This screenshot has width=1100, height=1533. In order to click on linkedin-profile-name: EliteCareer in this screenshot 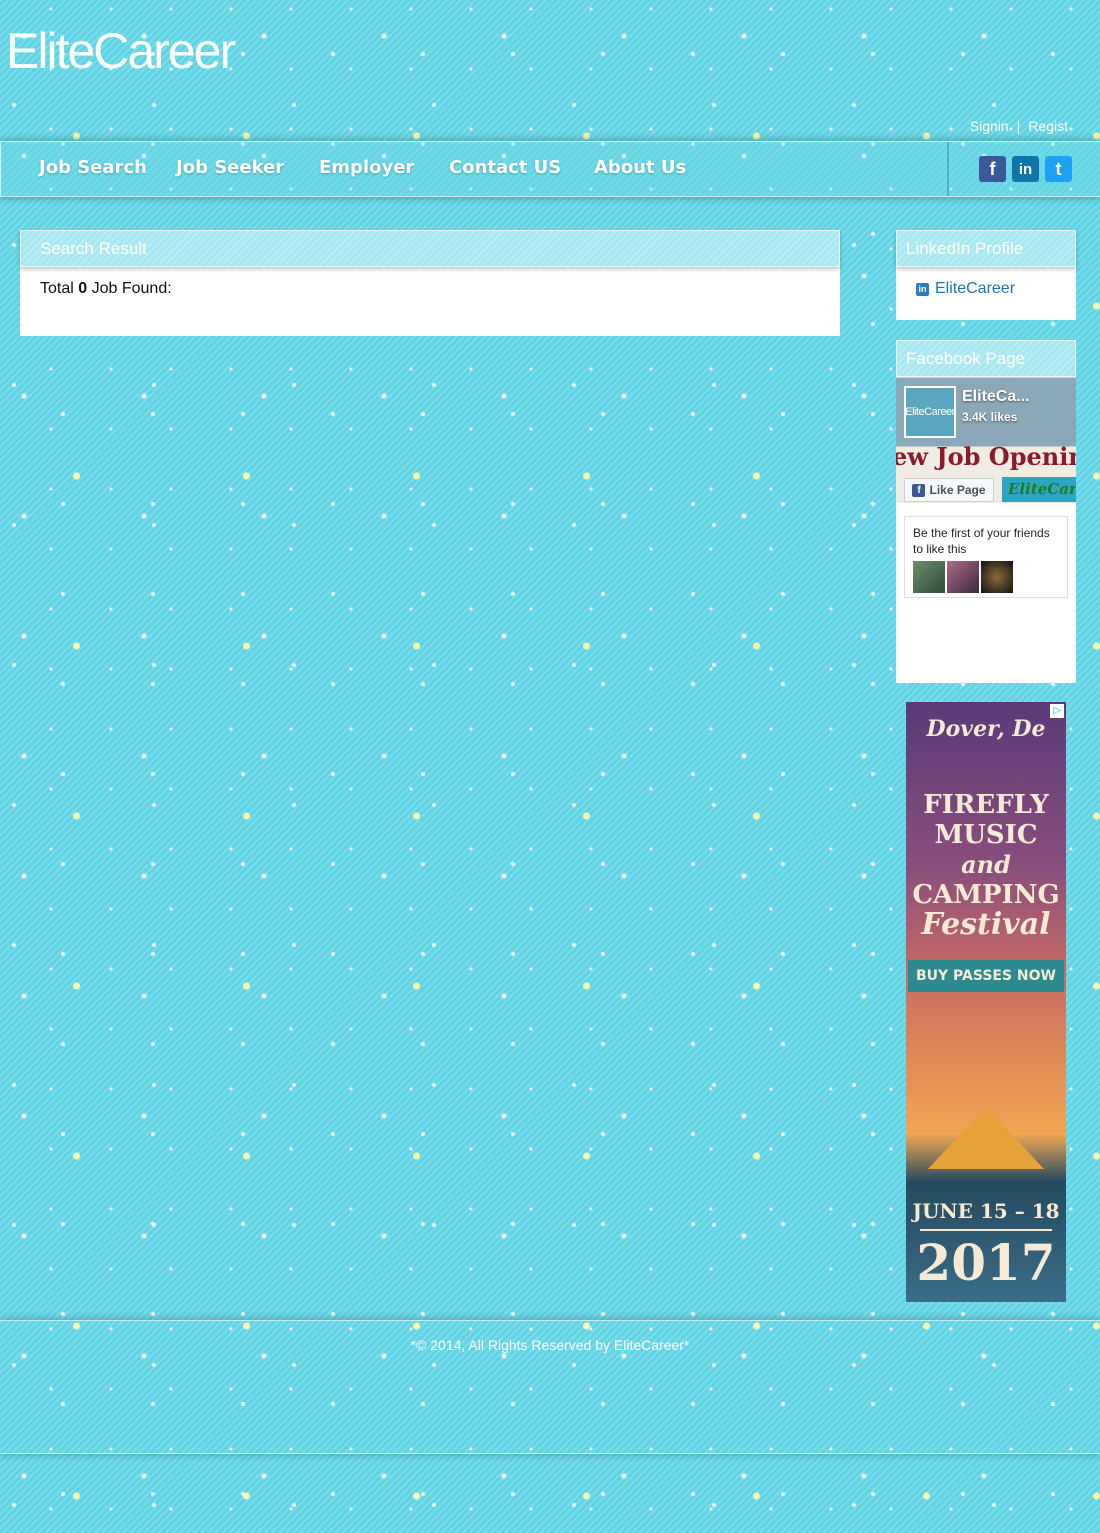, I will do `click(975, 288)`.